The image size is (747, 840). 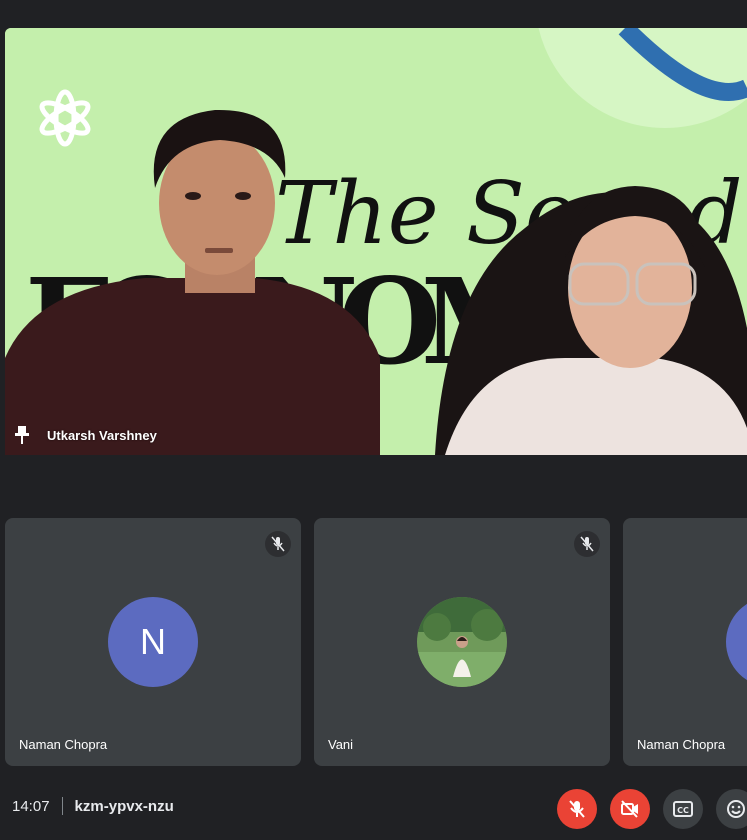 I want to click on divider, so click(x=62, y=806).